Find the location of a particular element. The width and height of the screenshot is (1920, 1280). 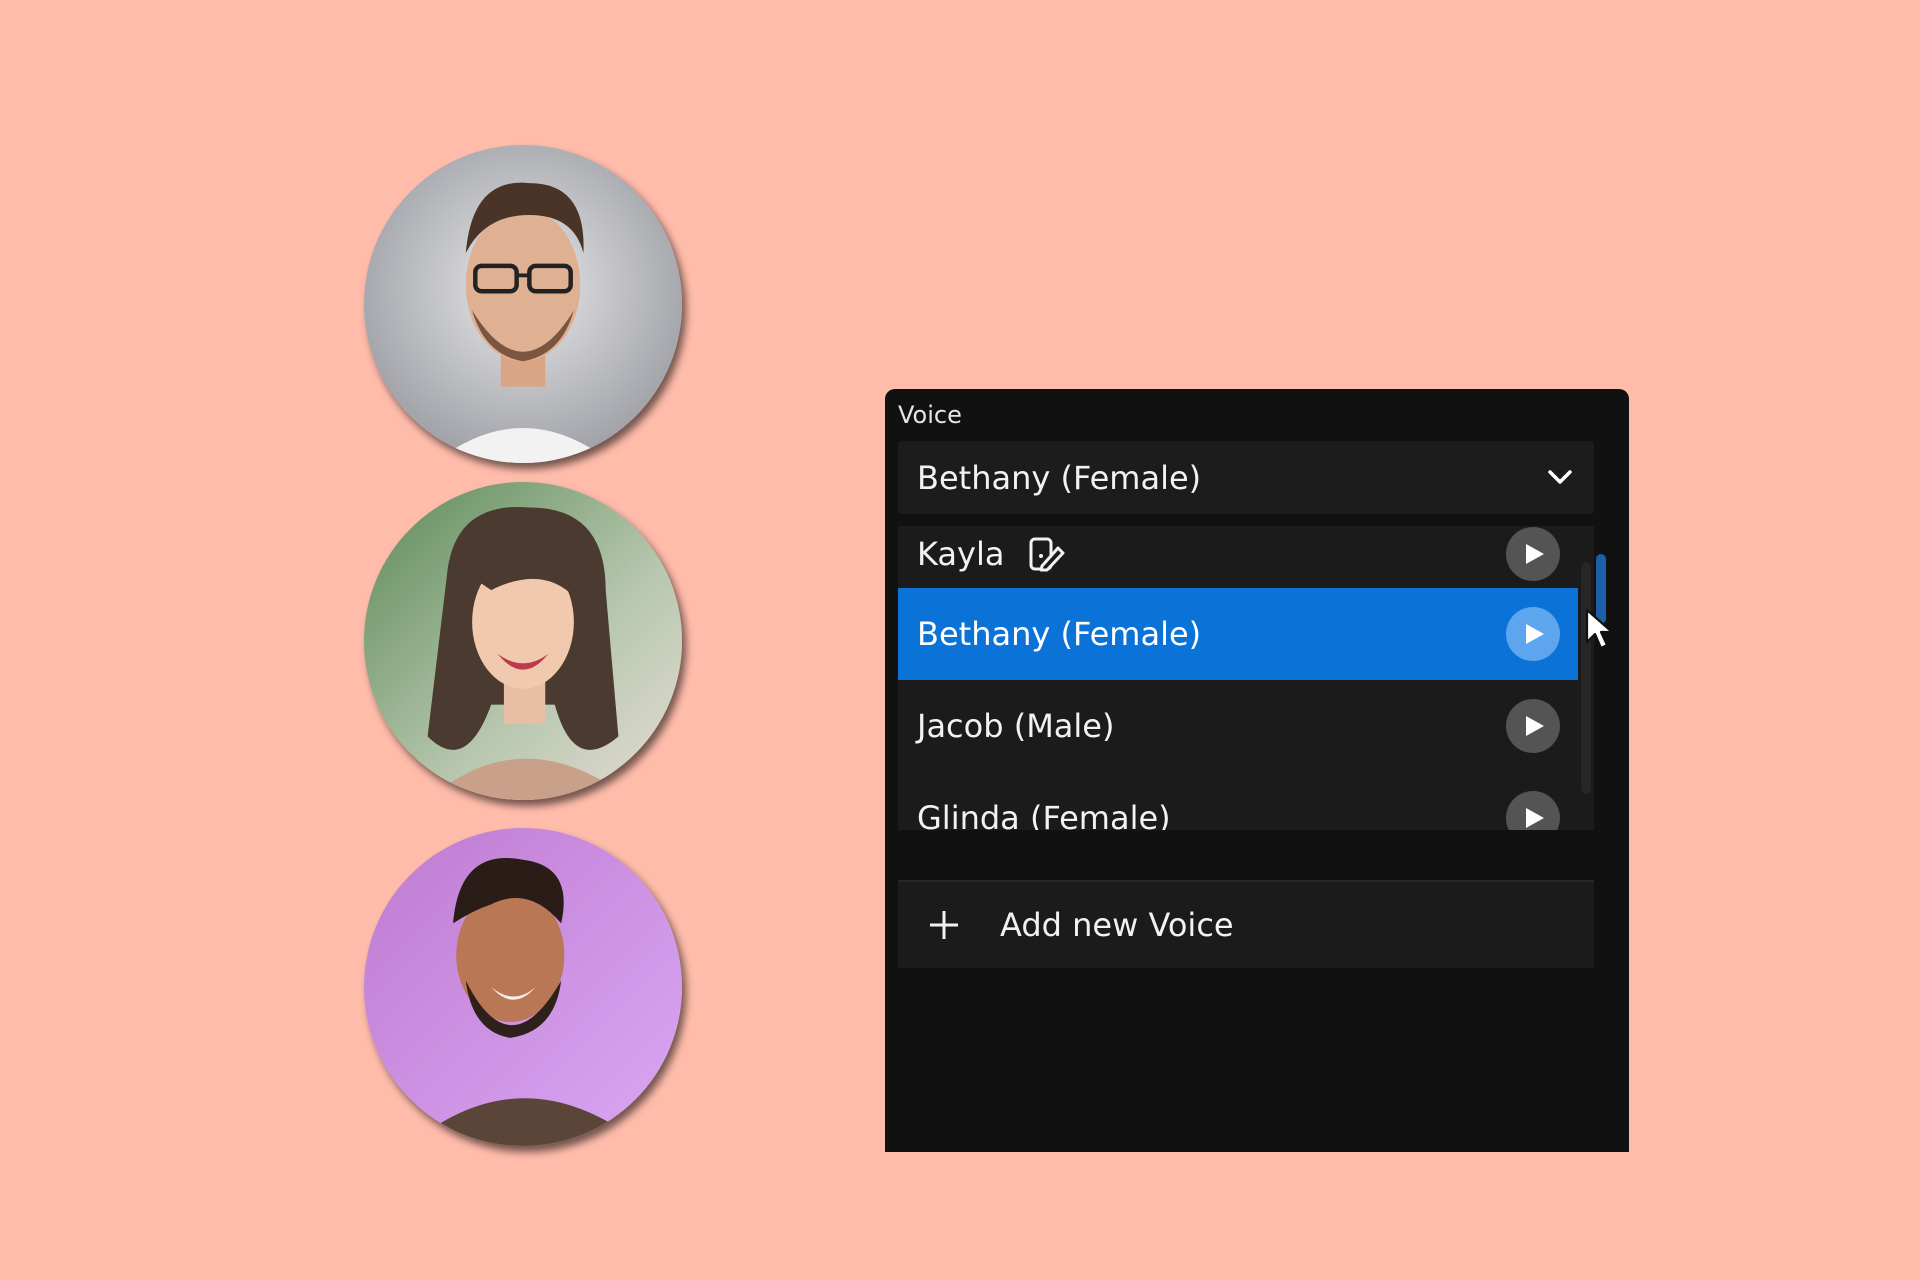

voice-option-label: Kayla is located at coordinates (961, 554).